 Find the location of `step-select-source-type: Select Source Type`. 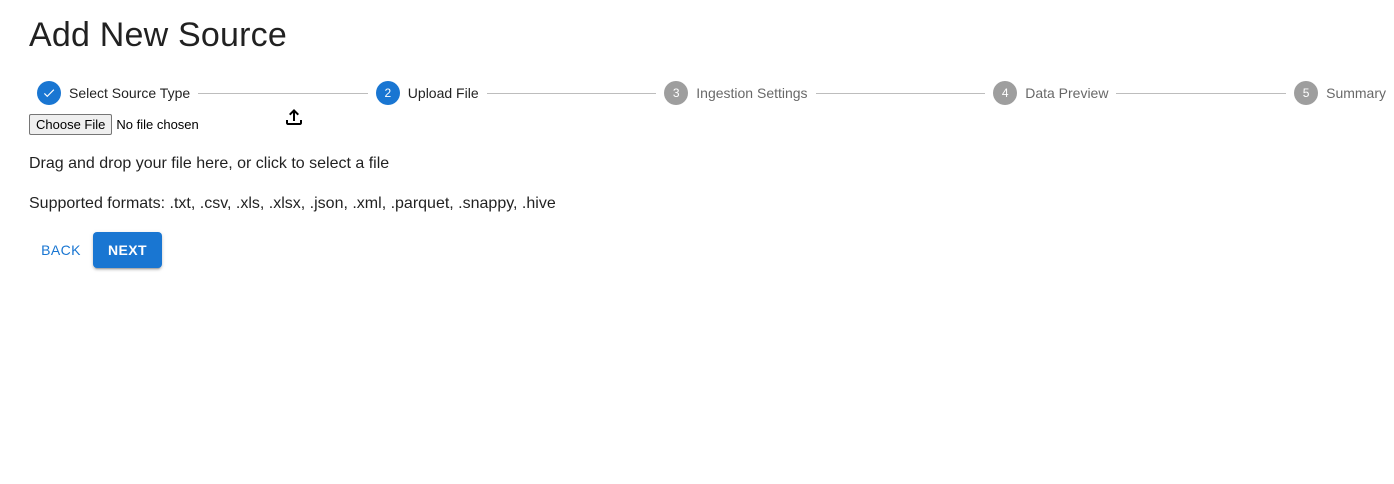

step-select-source-type: Select Source Type is located at coordinates (113, 93).